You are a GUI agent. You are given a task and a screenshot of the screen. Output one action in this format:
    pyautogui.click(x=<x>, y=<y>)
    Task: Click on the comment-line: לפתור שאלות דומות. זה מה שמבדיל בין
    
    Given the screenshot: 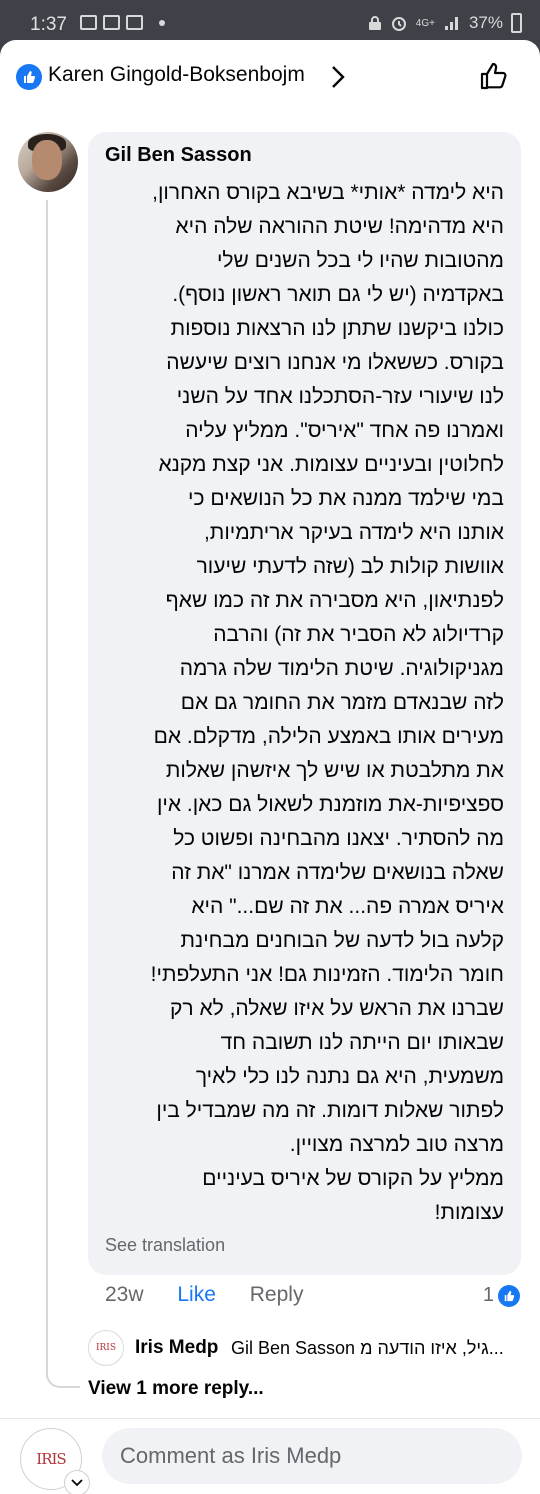 What is the action you would take?
    pyautogui.click(x=330, y=1110)
    